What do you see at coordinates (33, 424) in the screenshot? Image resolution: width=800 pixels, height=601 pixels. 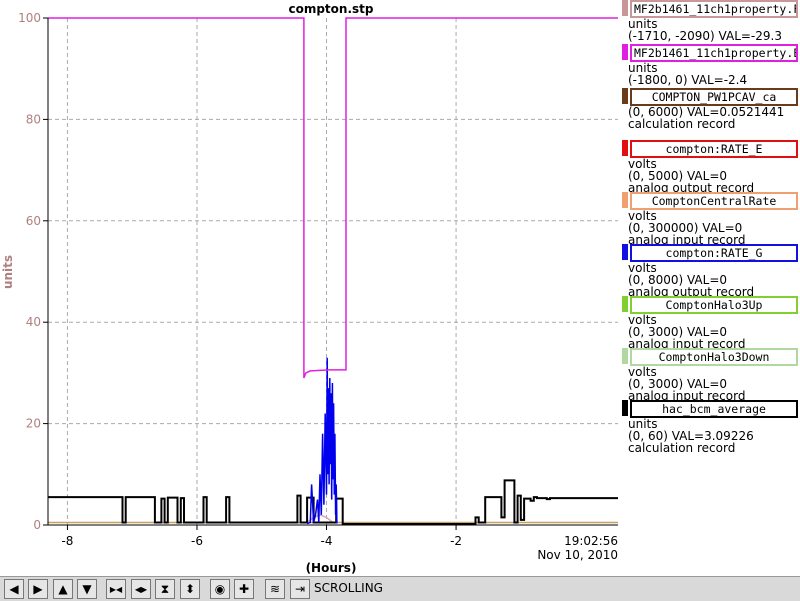 I see `y-tick-label: 20` at bounding box center [33, 424].